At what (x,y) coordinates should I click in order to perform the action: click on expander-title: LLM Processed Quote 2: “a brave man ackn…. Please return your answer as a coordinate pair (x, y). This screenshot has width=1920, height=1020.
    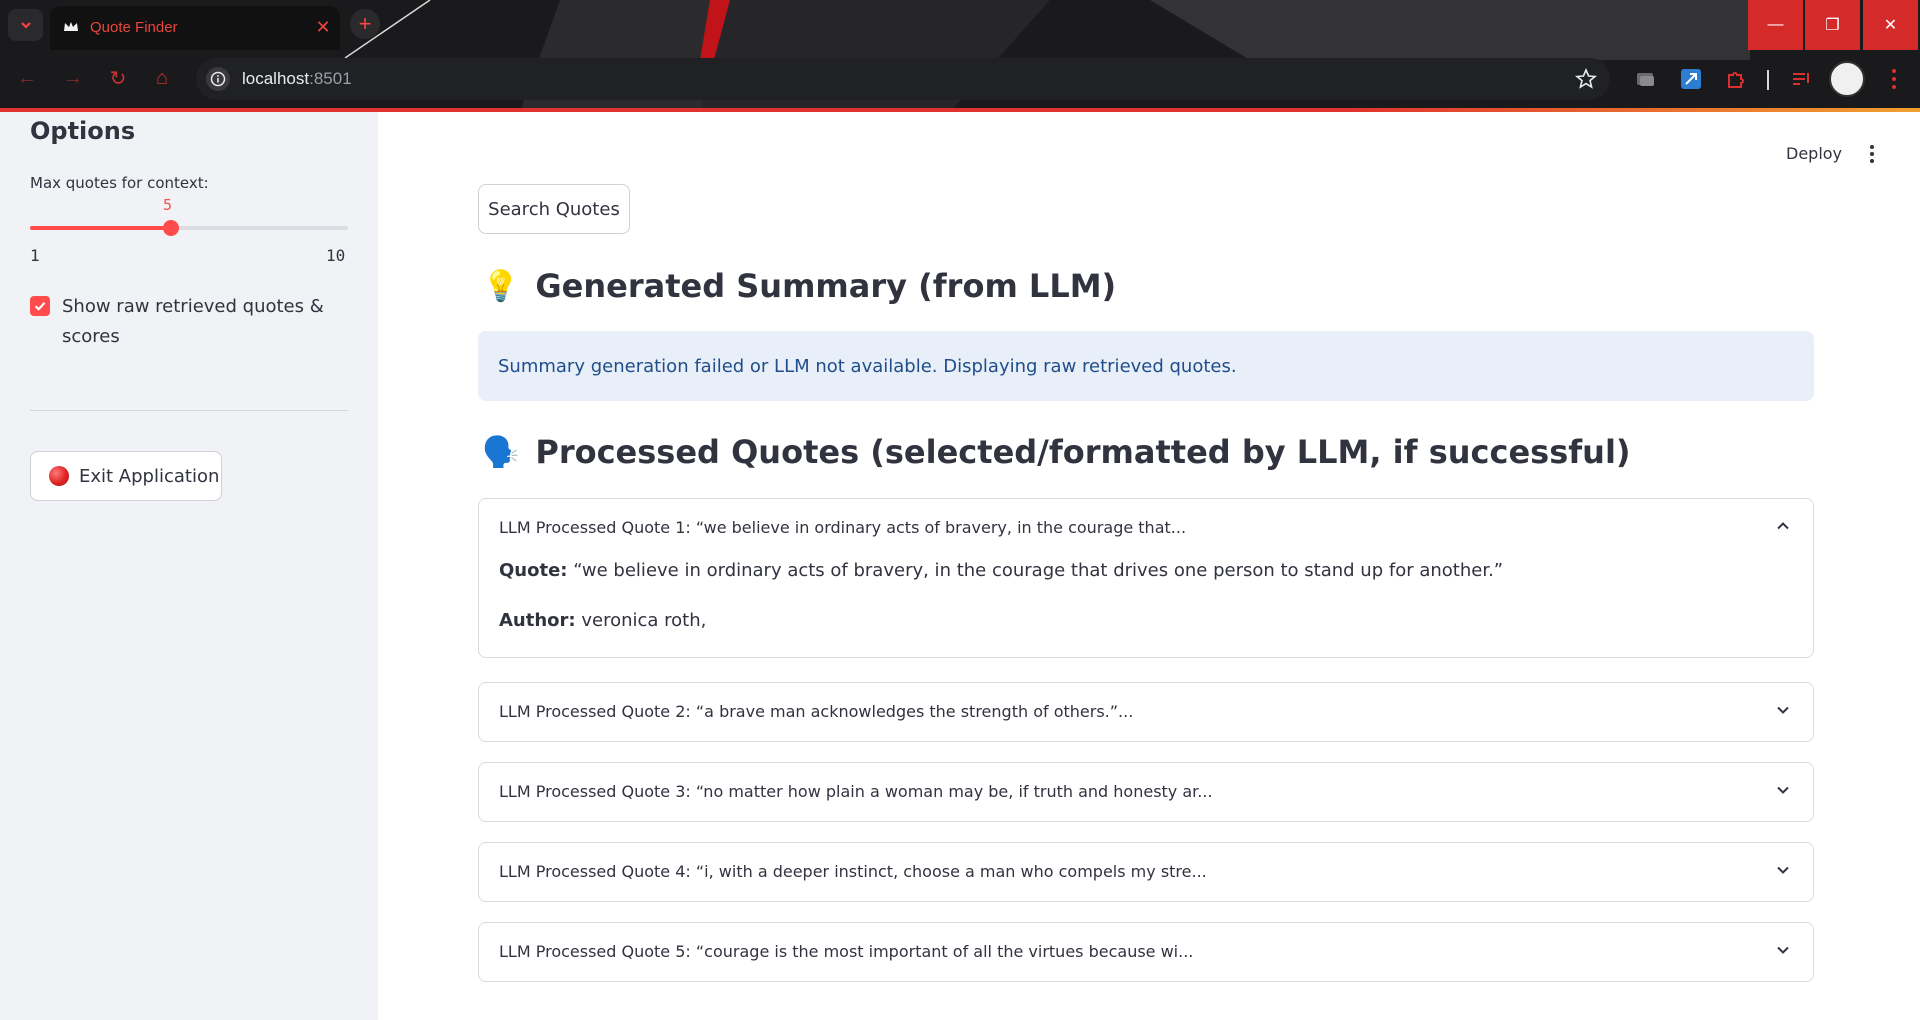
    Looking at the image, I should click on (816, 711).